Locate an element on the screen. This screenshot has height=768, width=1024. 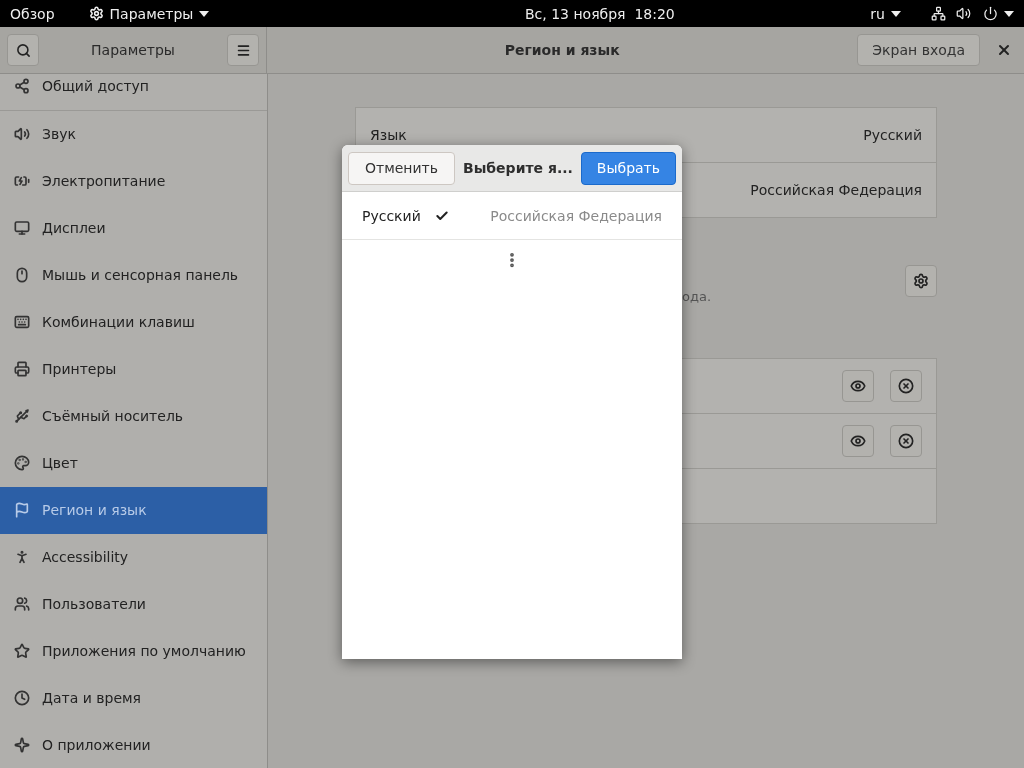
menu-button is located at coordinates (243, 50).